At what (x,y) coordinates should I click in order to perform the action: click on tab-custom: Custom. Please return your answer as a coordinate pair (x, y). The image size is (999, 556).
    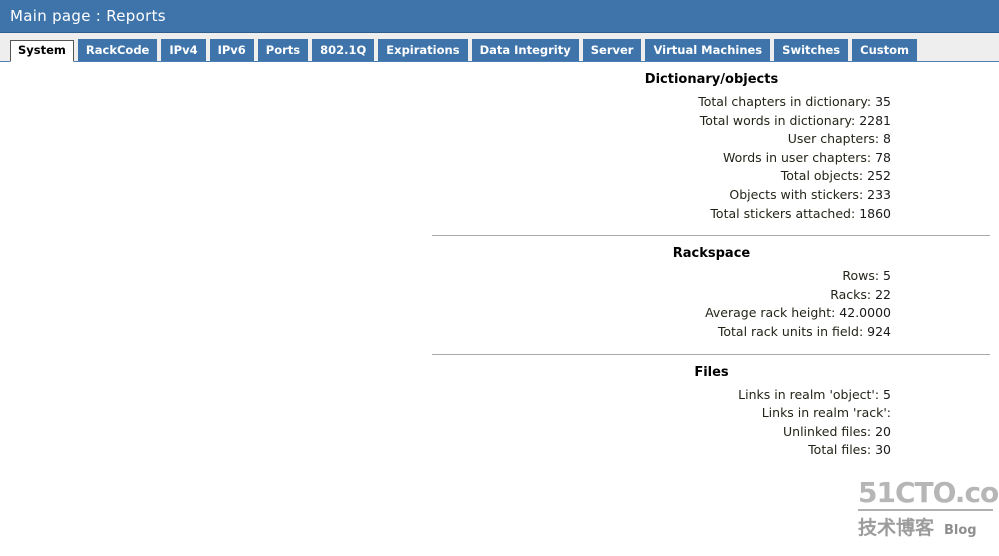
    Looking at the image, I should click on (885, 50).